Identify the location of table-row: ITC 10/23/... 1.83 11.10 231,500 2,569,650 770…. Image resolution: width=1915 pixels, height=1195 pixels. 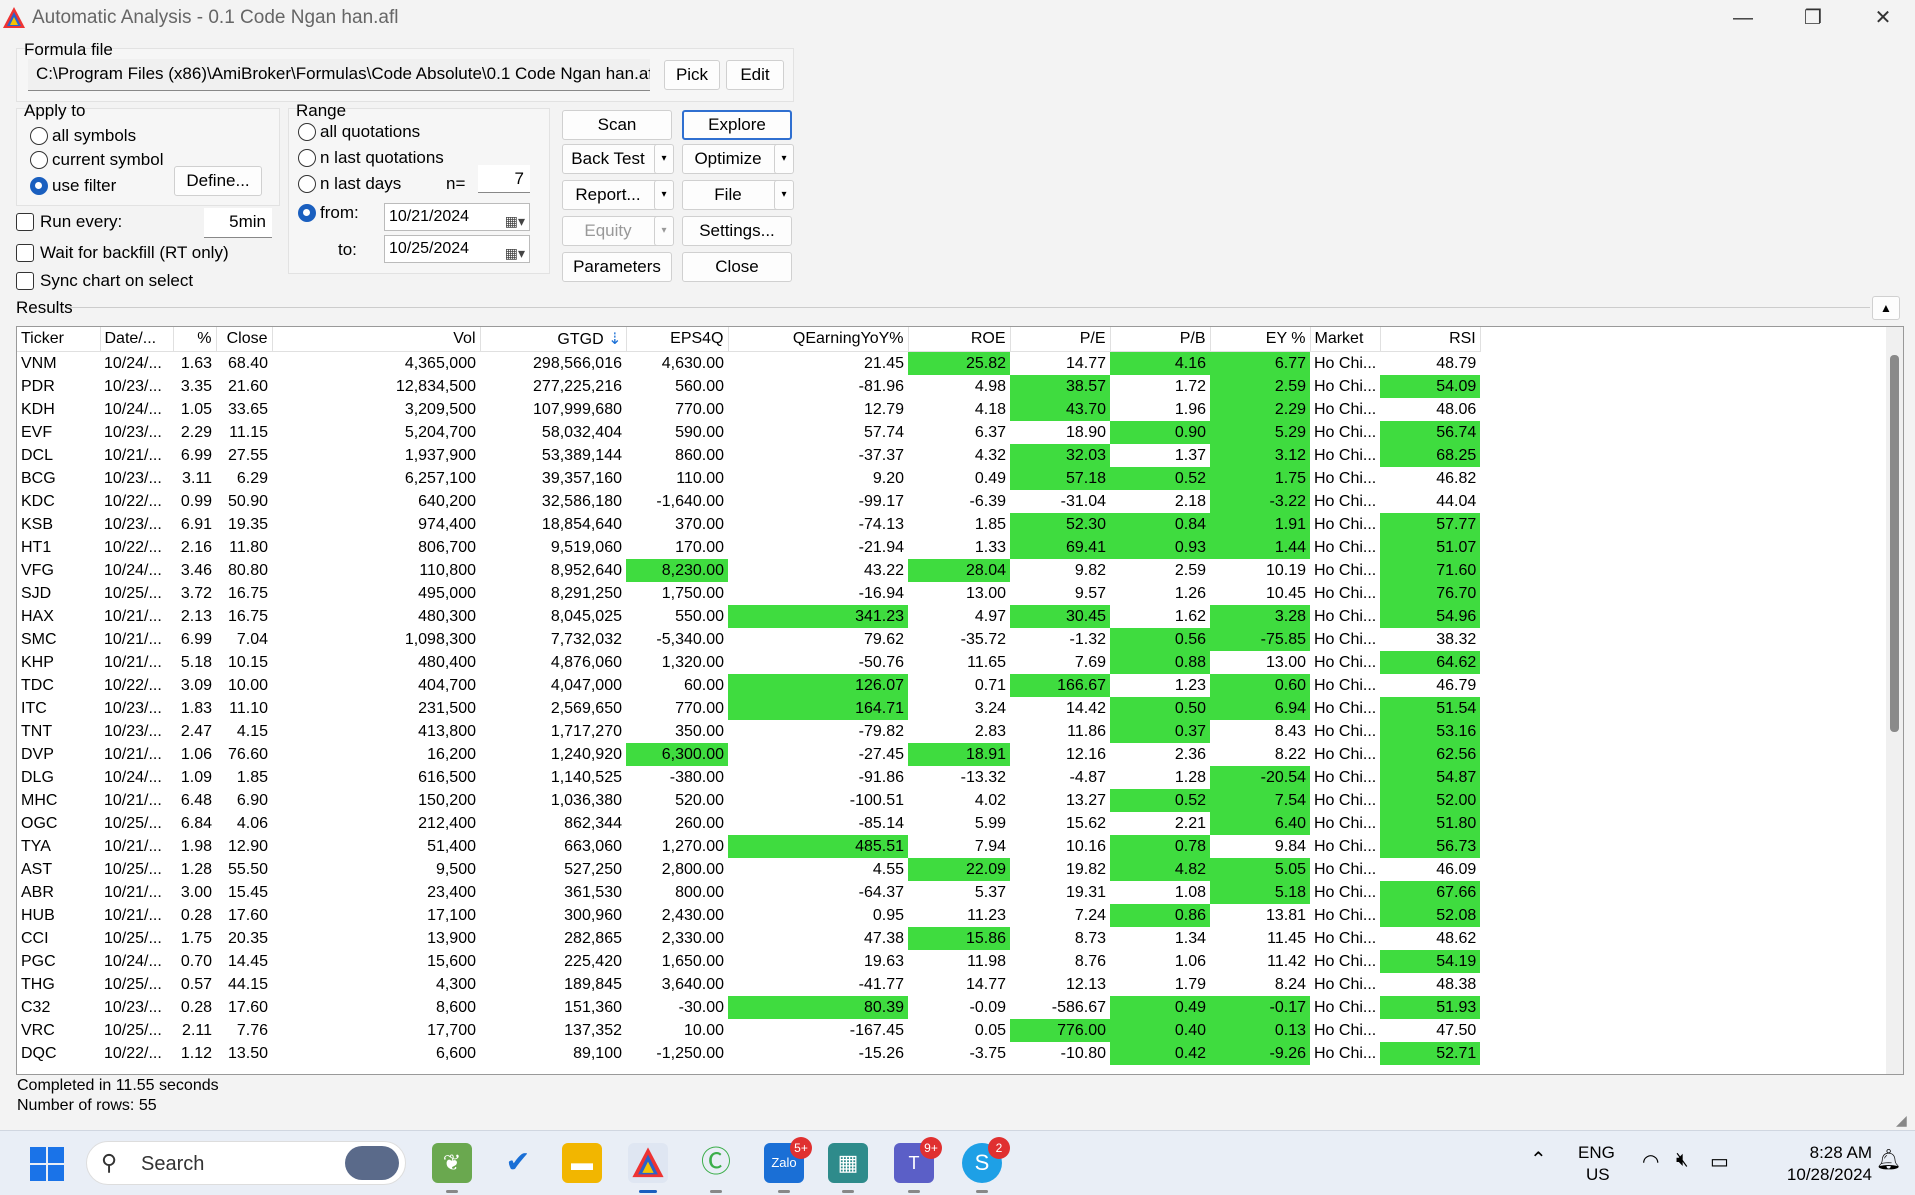
(749, 708).